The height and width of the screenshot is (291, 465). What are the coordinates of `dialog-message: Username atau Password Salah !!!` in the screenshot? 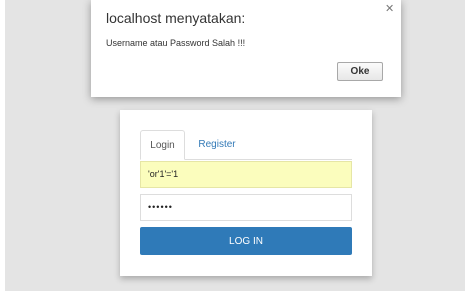 It's located at (176, 43).